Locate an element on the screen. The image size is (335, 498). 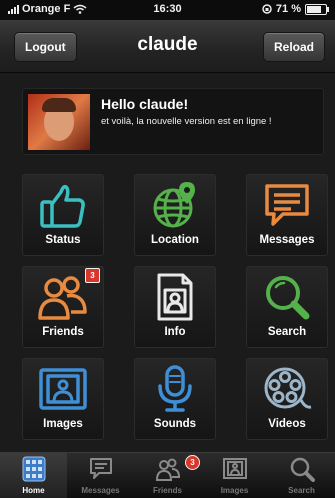
reload-button: Reload is located at coordinates (293, 47).